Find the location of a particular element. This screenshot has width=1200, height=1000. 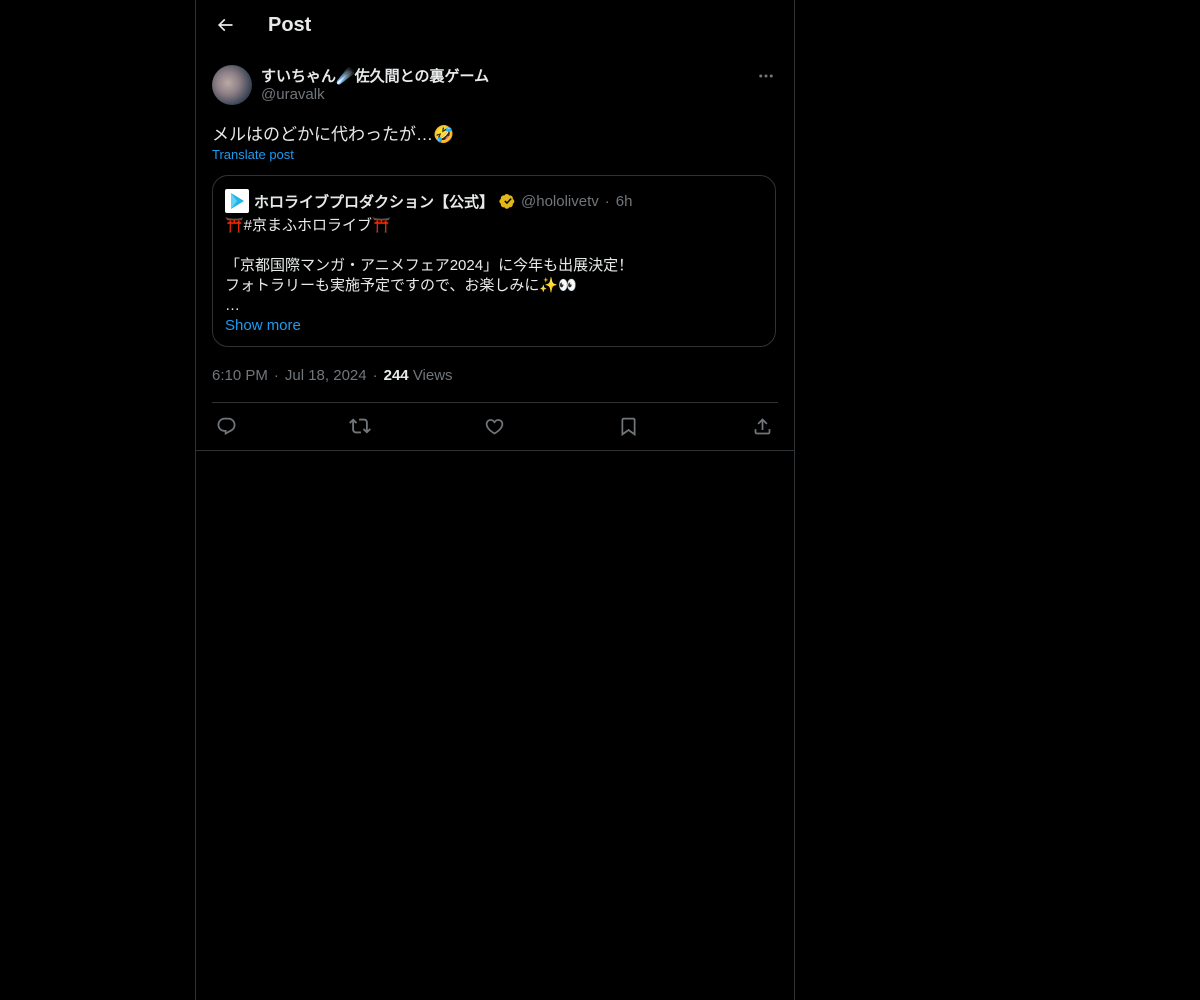

post-date: Jul 18, 2024 is located at coordinates (326, 375).